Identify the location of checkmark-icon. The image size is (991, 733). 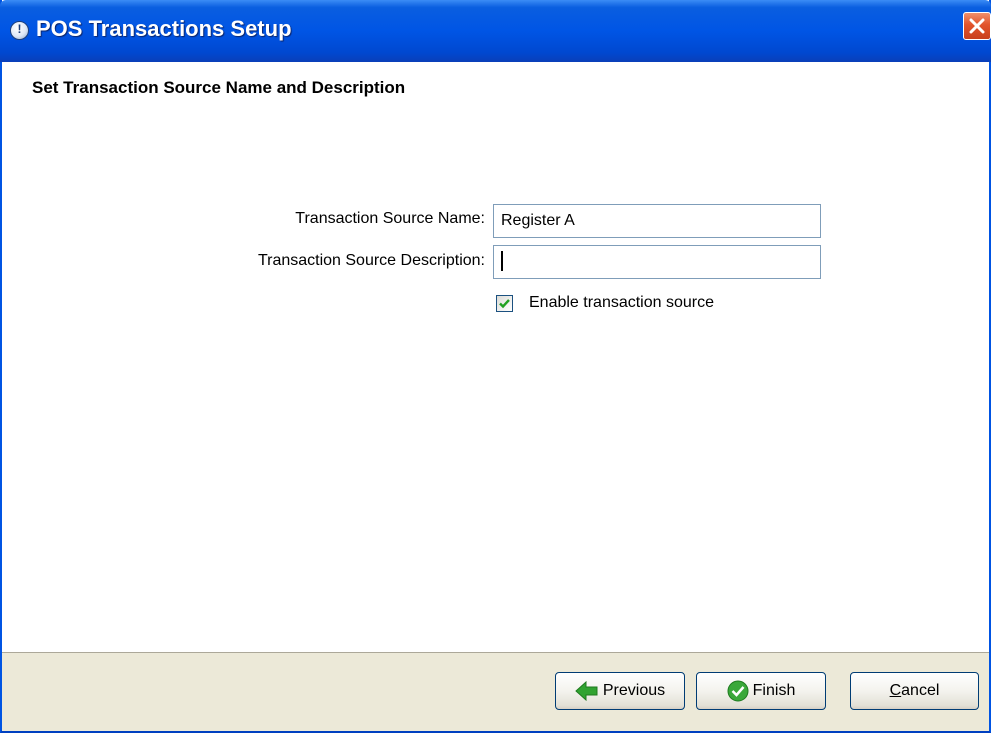
(504, 304).